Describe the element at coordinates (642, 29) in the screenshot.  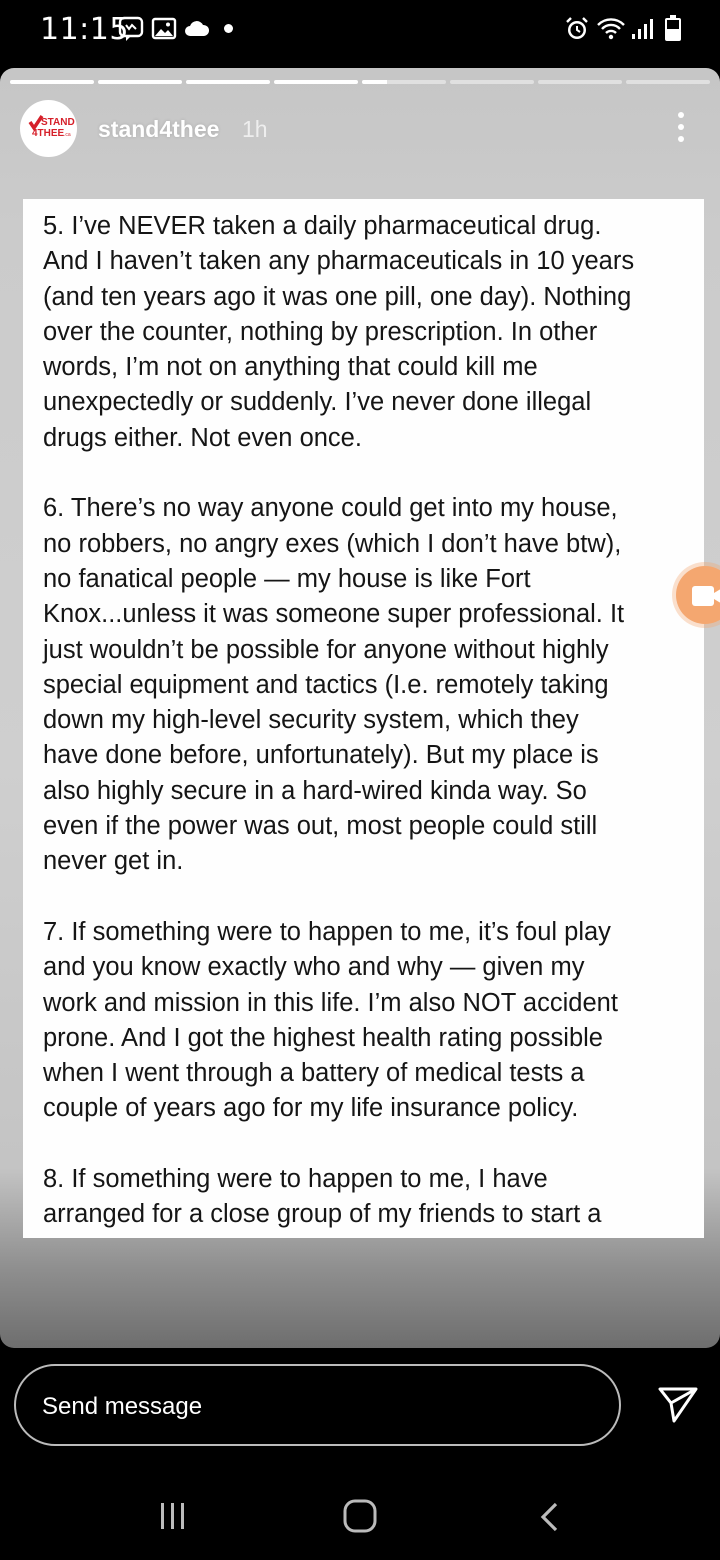
I see `signal-icon` at that location.